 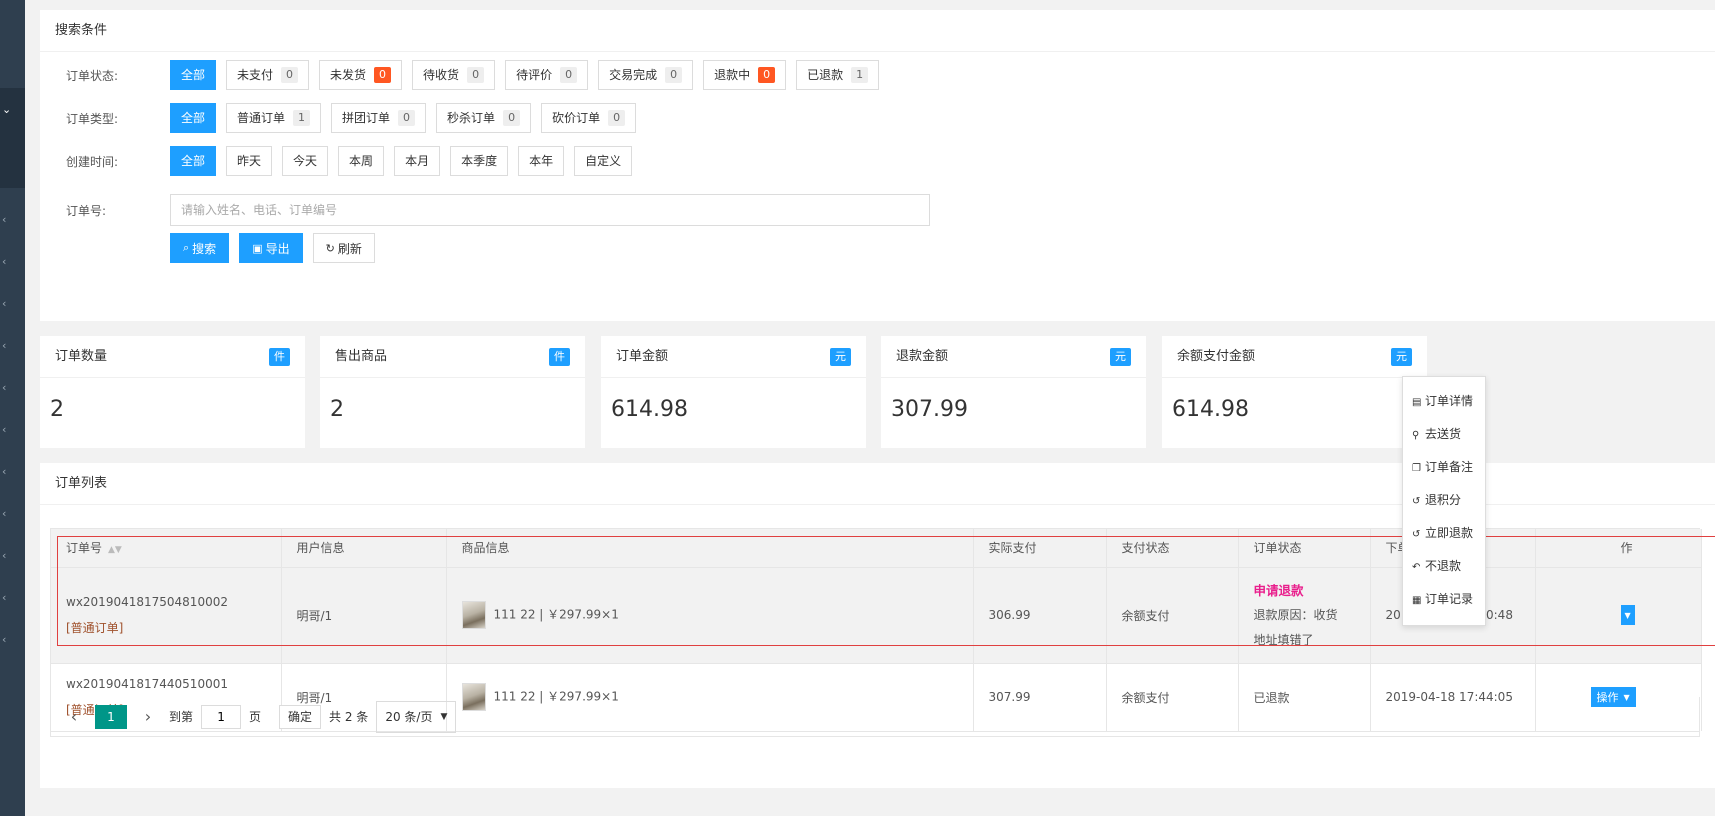 What do you see at coordinates (1040, 614) in the screenshot?
I see `paid-amount: 306.99` at bounding box center [1040, 614].